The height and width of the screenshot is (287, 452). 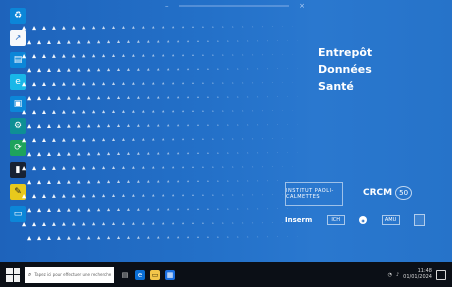 What do you see at coordinates (18, 148) in the screenshot?
I see `refresh-icon: ⟳` at bounding box center [18, 148].